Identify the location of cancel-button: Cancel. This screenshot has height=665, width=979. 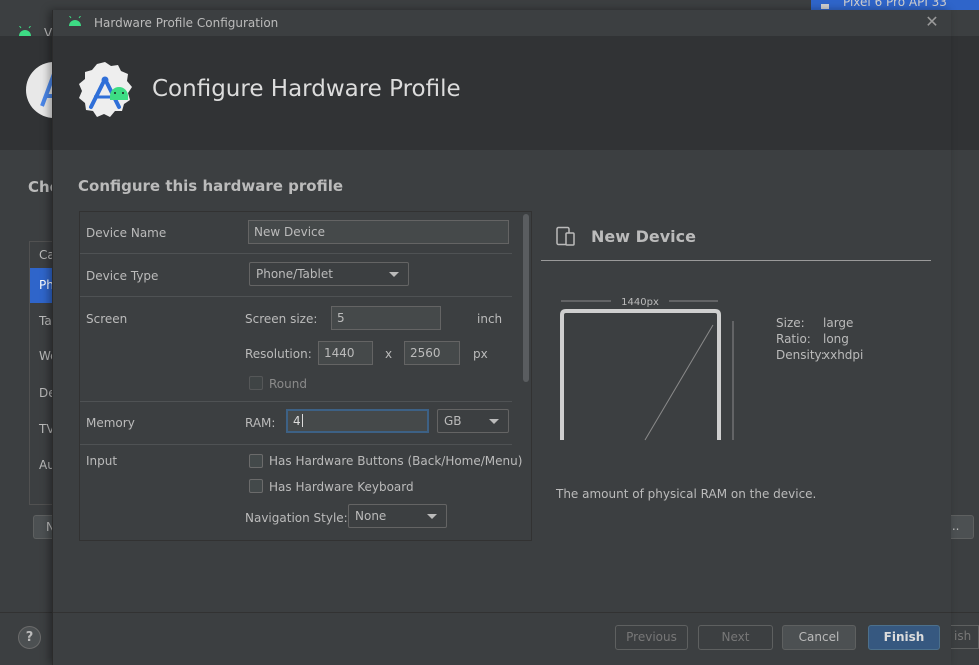
(819, 637).